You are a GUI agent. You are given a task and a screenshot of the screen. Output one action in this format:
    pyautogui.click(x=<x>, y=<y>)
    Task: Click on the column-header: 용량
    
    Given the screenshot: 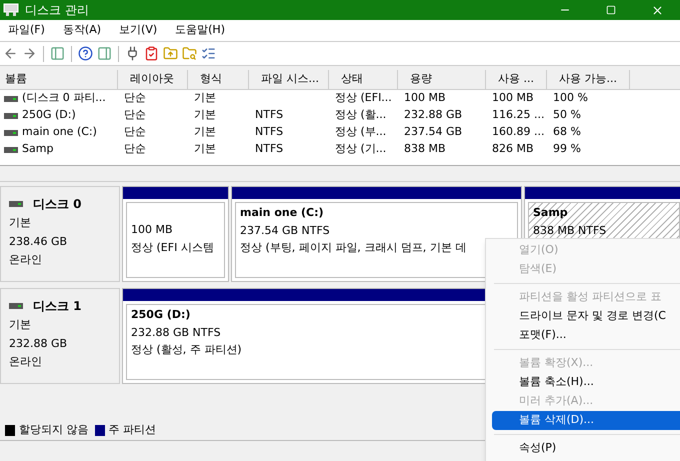 What is the action you would take?
    pyautogui.click(x=442, y=79)
    